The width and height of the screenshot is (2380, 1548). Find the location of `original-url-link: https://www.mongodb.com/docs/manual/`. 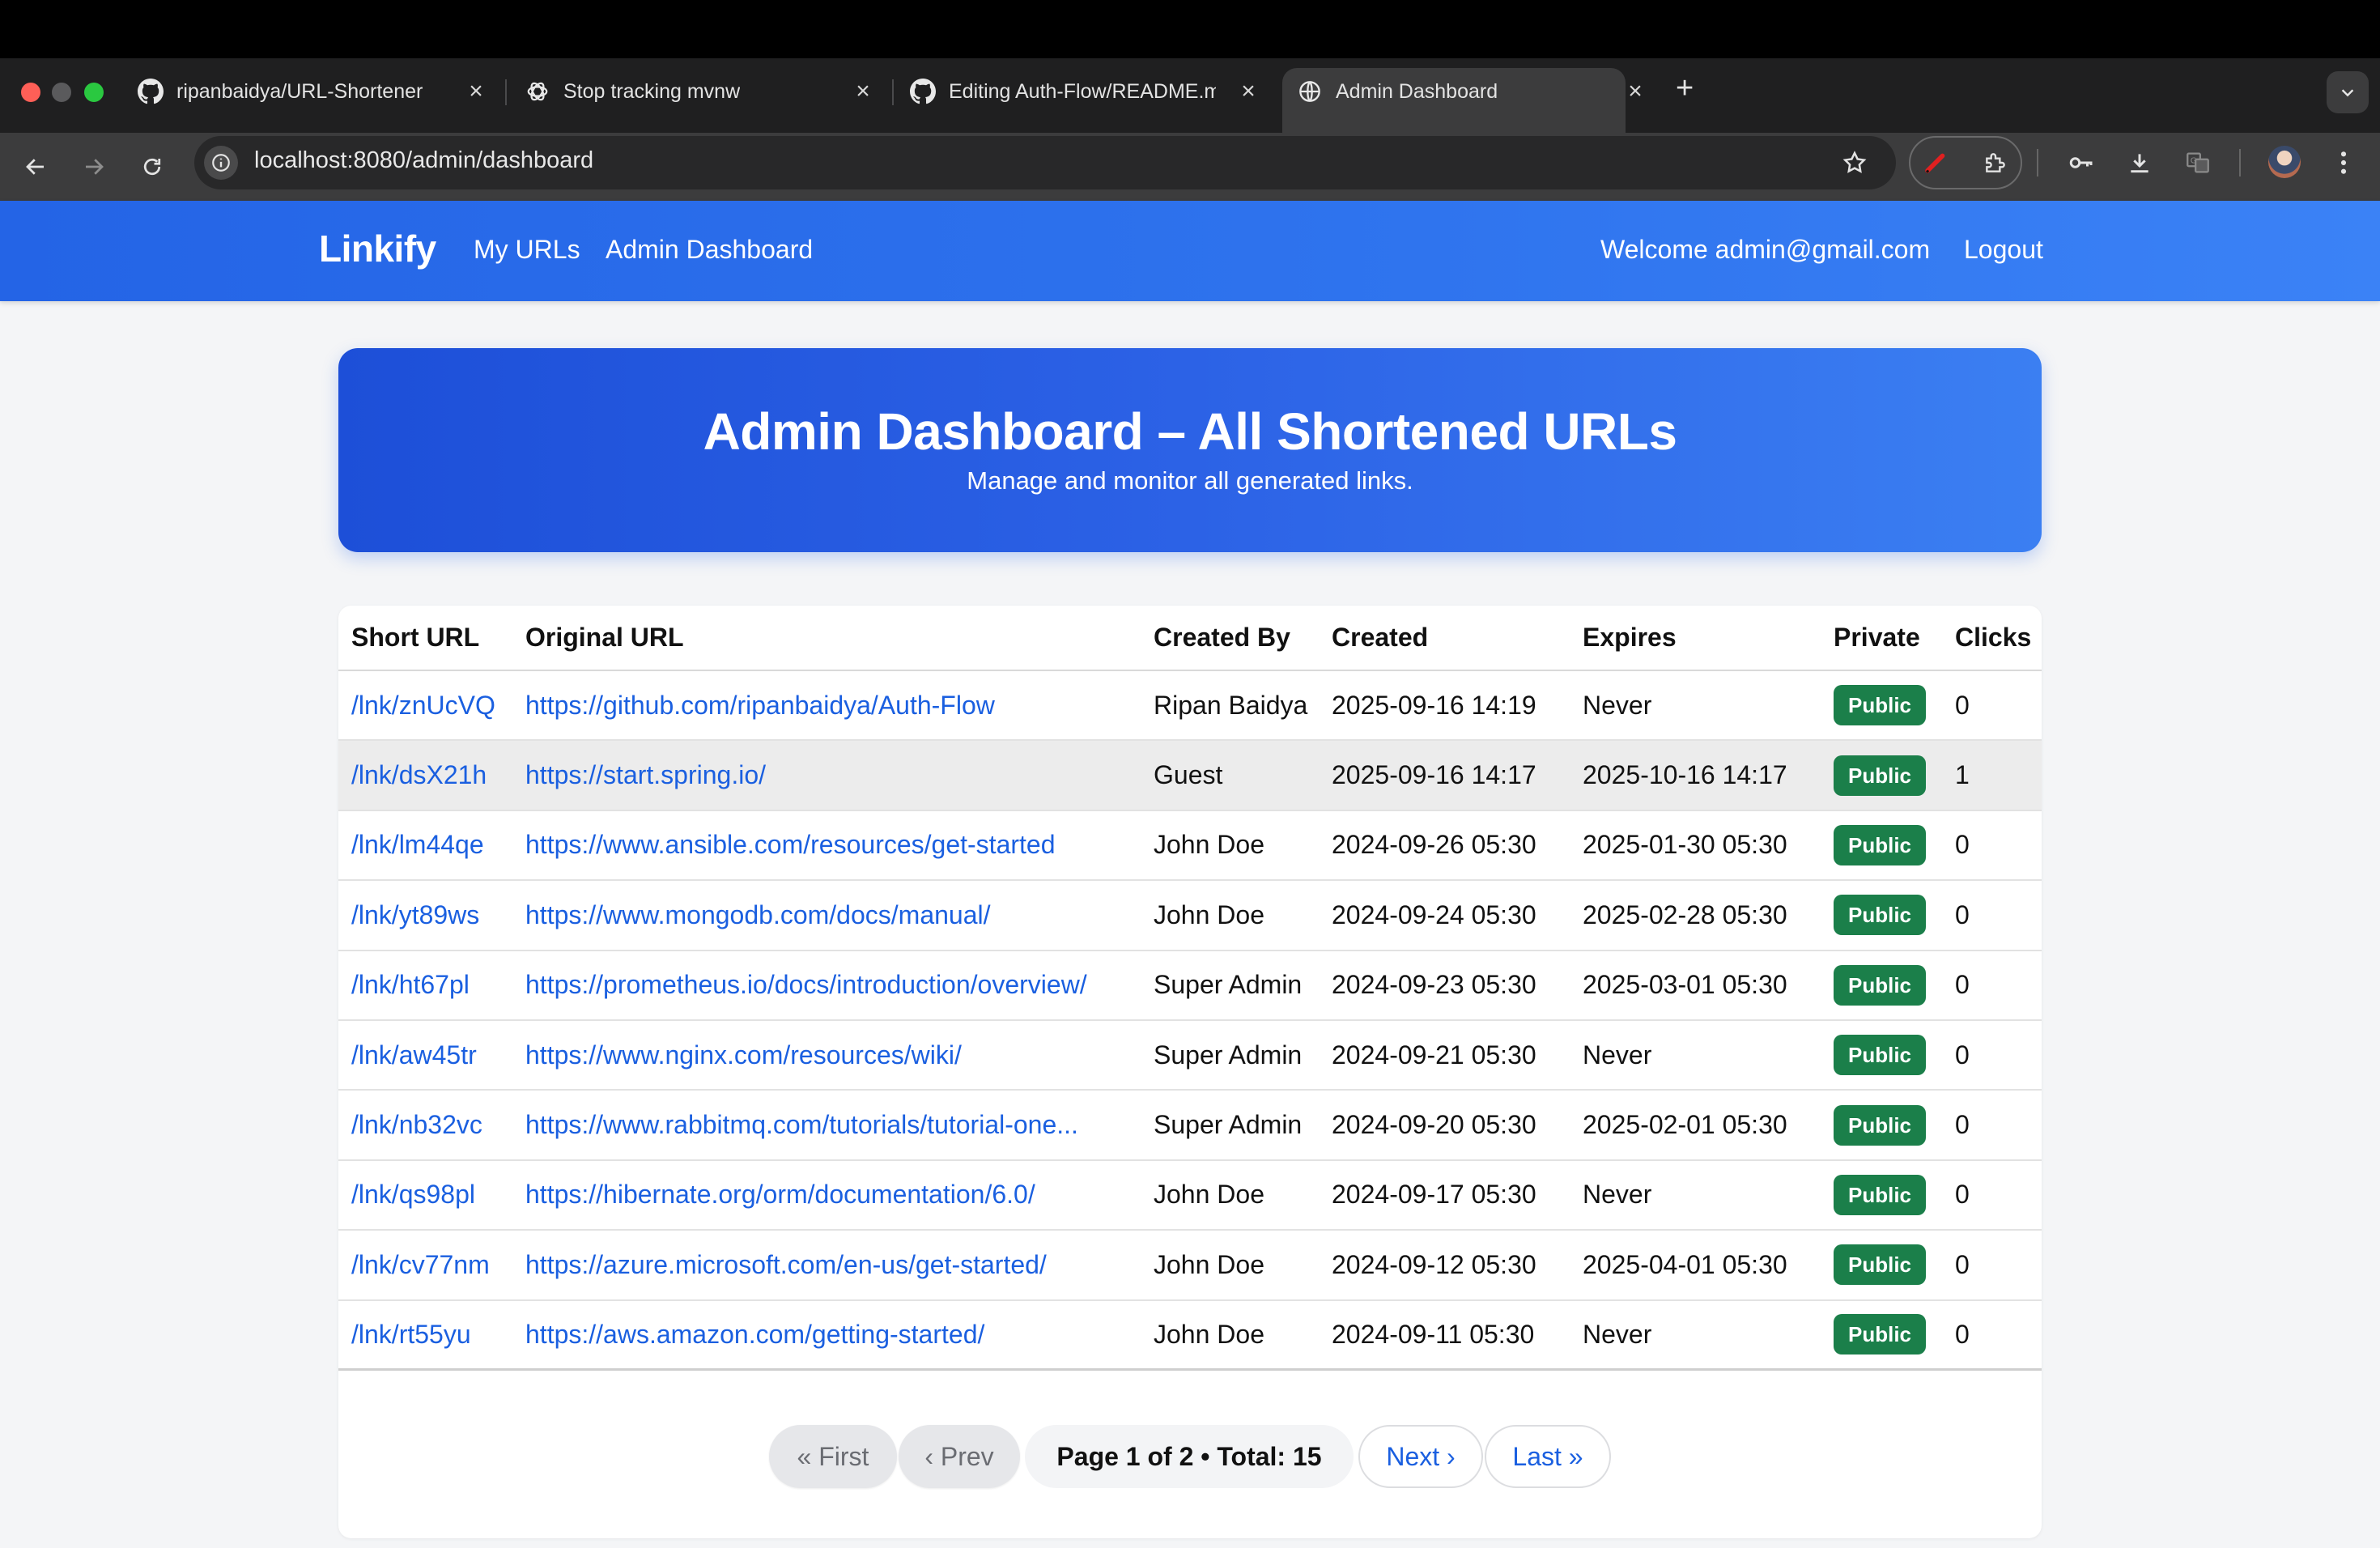

original-url-link: https://www.mongodb.com/docs/manual/ is located at coordinates (758, 915).